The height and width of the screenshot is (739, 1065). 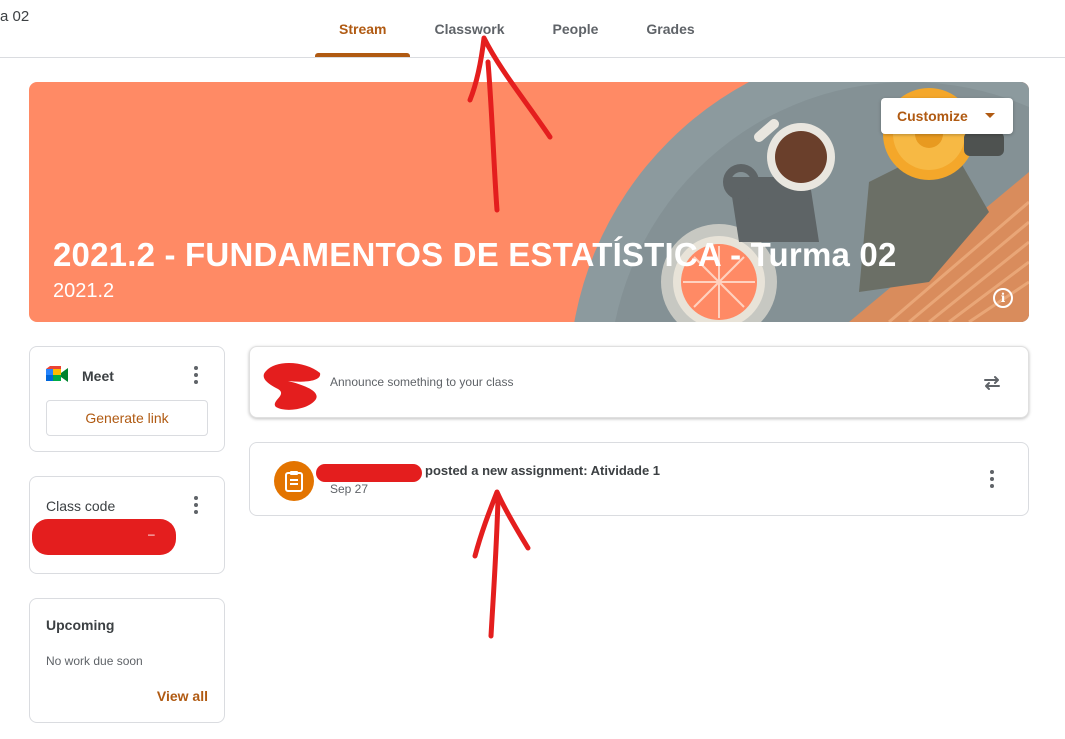 I want to click on upcoming-card: Upcoming No work due soon View all, so click(x=127, y=660).